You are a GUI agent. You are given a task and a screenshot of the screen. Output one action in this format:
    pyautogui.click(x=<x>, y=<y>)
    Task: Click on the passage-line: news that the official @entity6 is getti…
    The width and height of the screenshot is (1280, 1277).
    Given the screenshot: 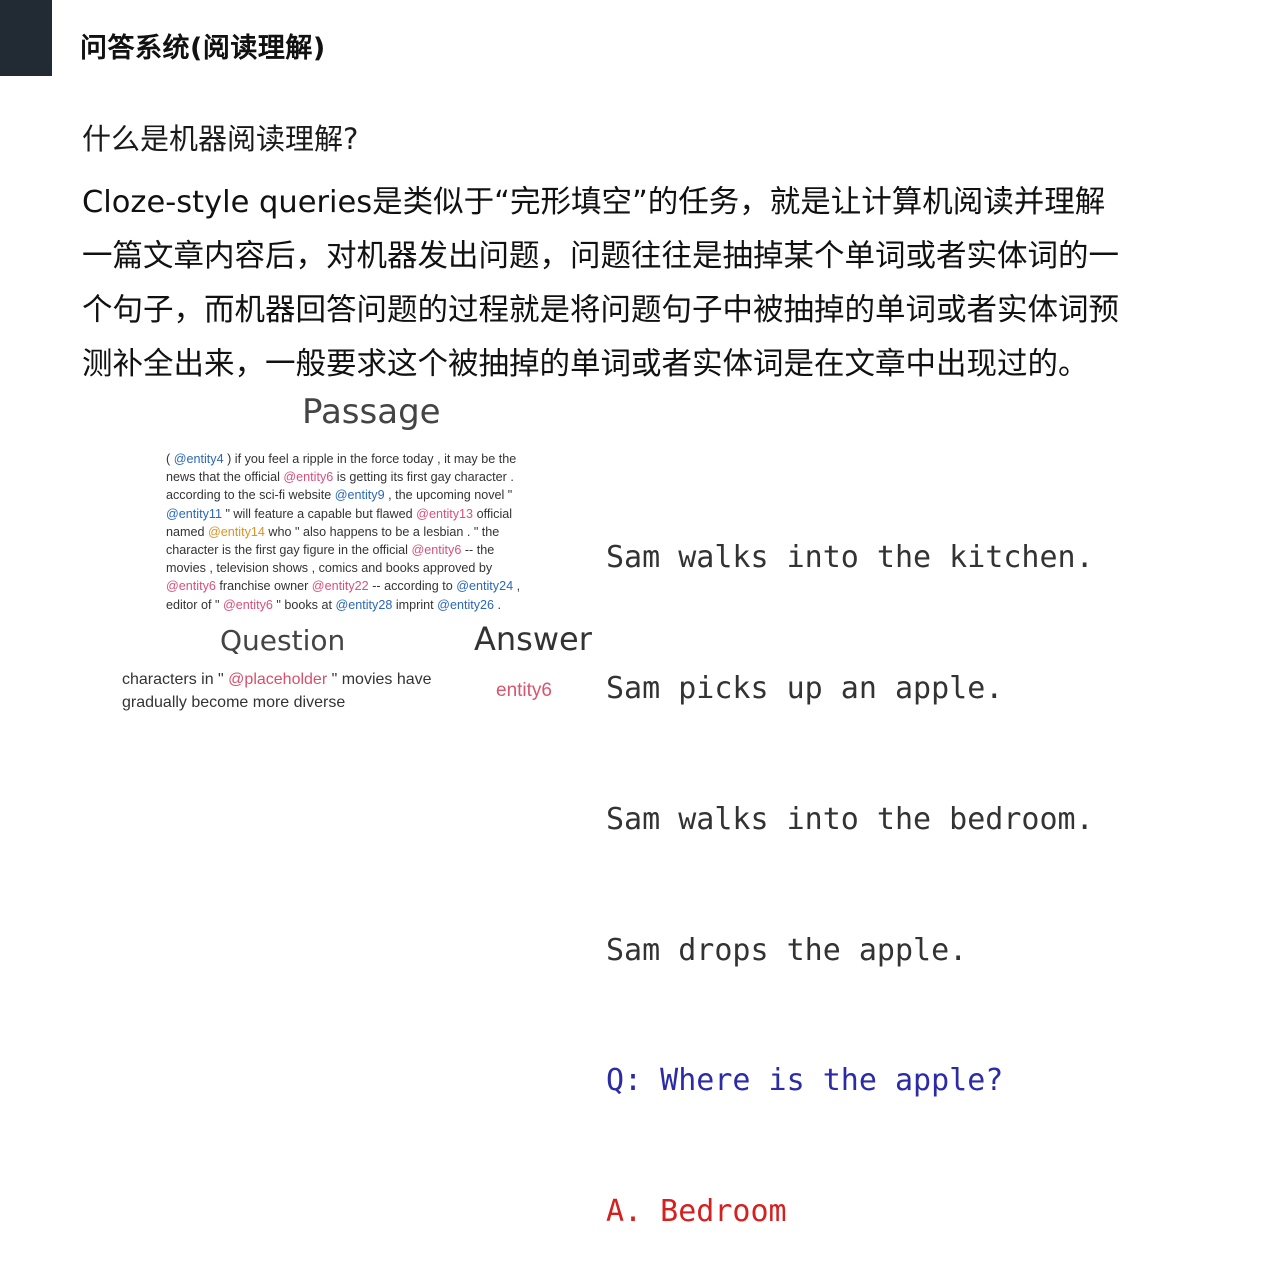 What is the action you would take?
    pyautogui.click(x=340, y=477)
    